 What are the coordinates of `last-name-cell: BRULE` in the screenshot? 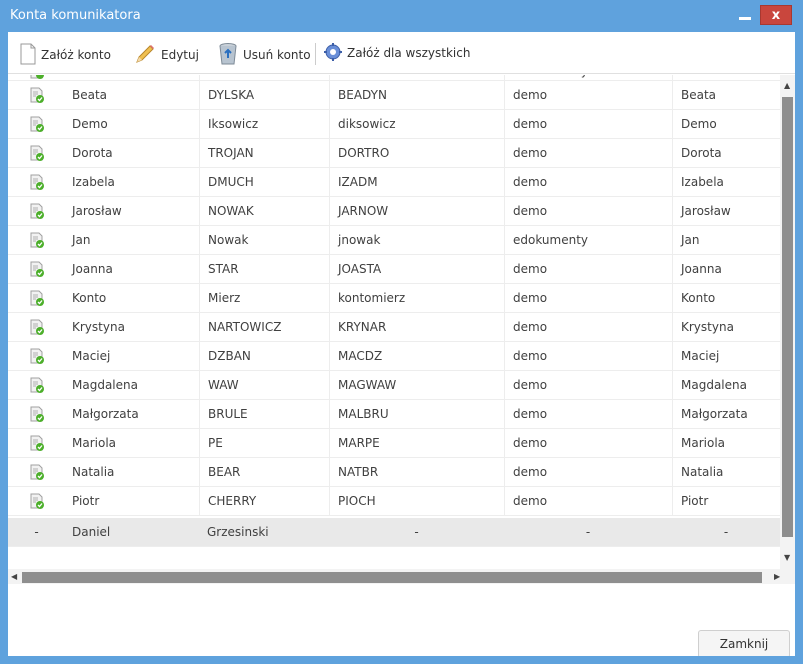 It's located at (264, 414).